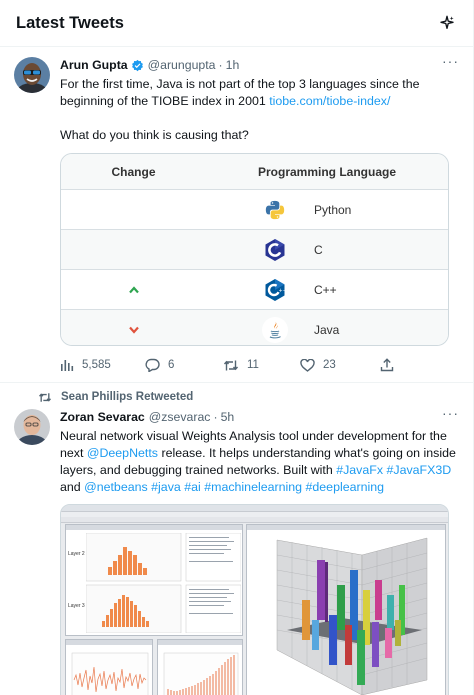 The image size is (474, 695). Describe the element at coordinates (329, 101) in the screenshot. I see `tiobe-link: tiobe.com/tiobe-index/` at that location.